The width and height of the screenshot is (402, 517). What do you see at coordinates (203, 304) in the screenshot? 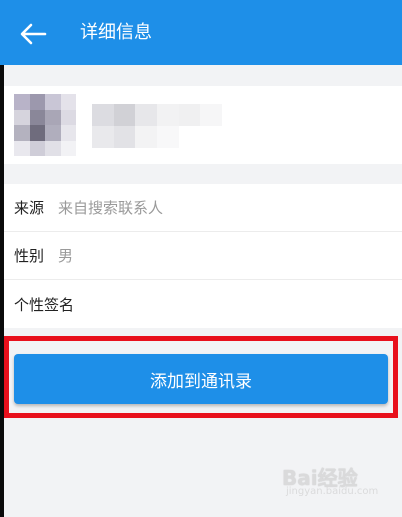
I see `info-row-signature: 个性签名` at bounding box center [203, 304].